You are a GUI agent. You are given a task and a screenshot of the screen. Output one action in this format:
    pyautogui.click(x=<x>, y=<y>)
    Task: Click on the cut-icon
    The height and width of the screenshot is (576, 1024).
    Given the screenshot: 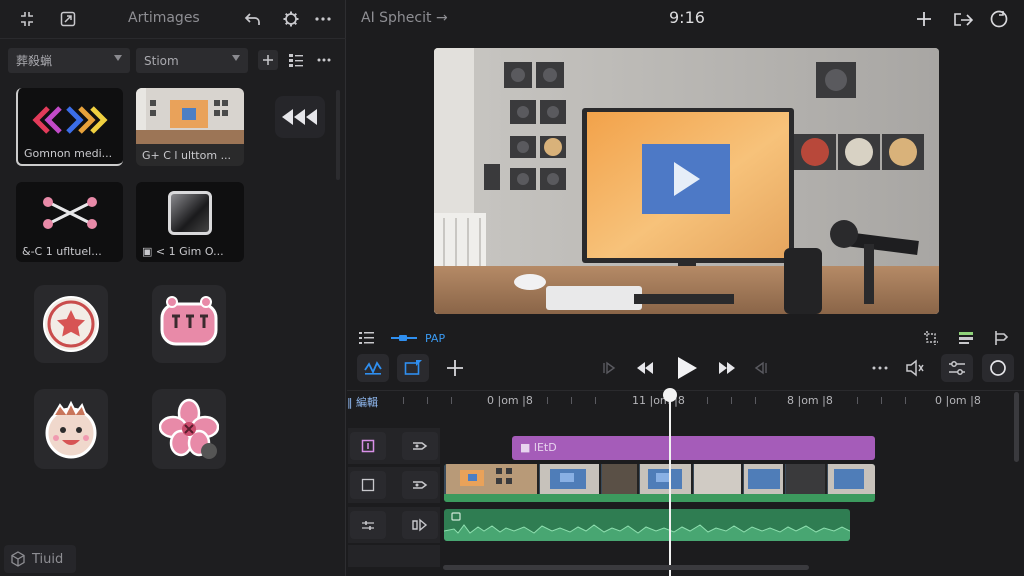 What is the action you would take?
    pyautogui.click(x=70, y=213)
    